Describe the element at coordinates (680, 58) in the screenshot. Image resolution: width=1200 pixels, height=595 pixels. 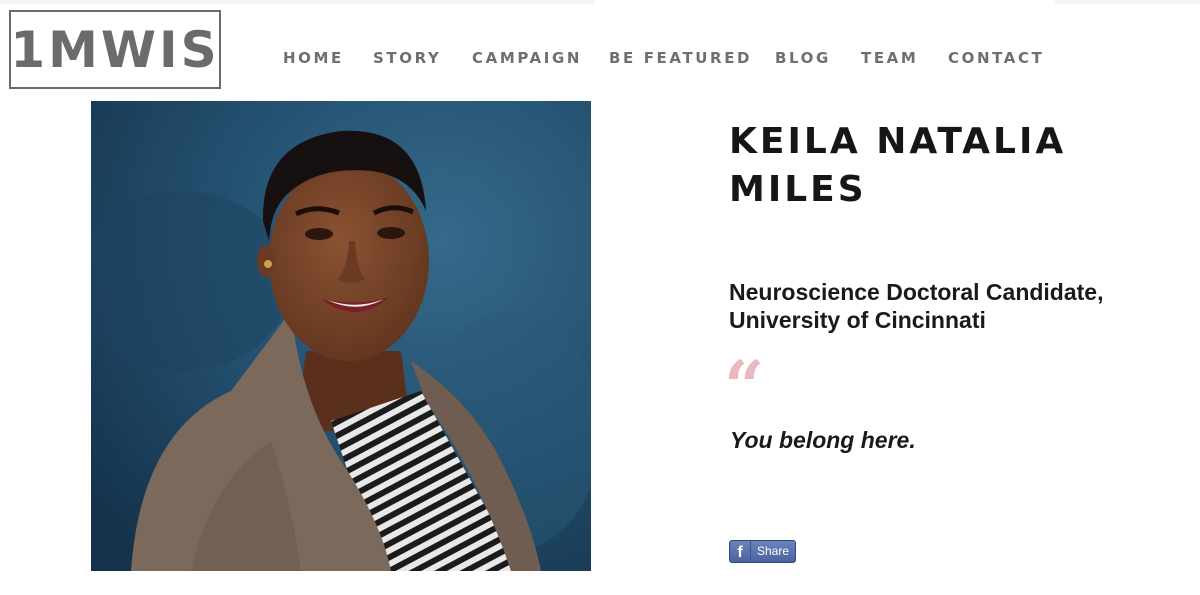
I see `nav-item-be-featured: BE FEATURED` at that location.